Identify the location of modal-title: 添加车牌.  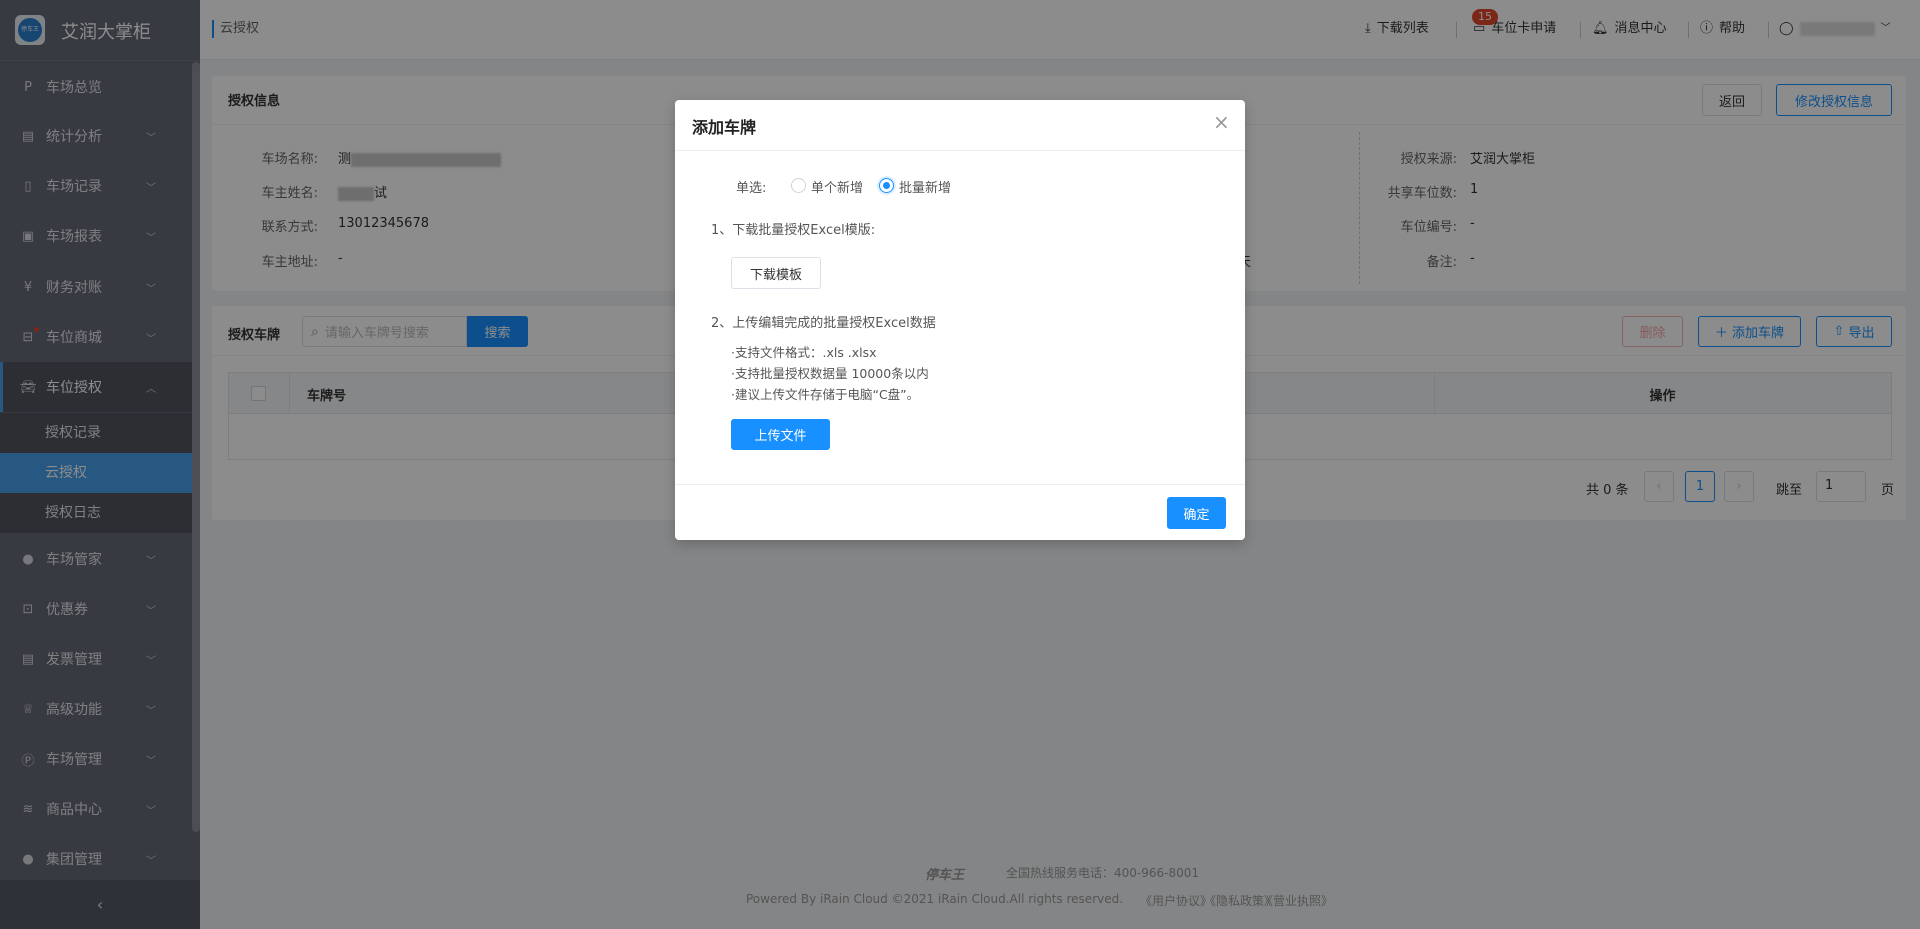
(724, 127).